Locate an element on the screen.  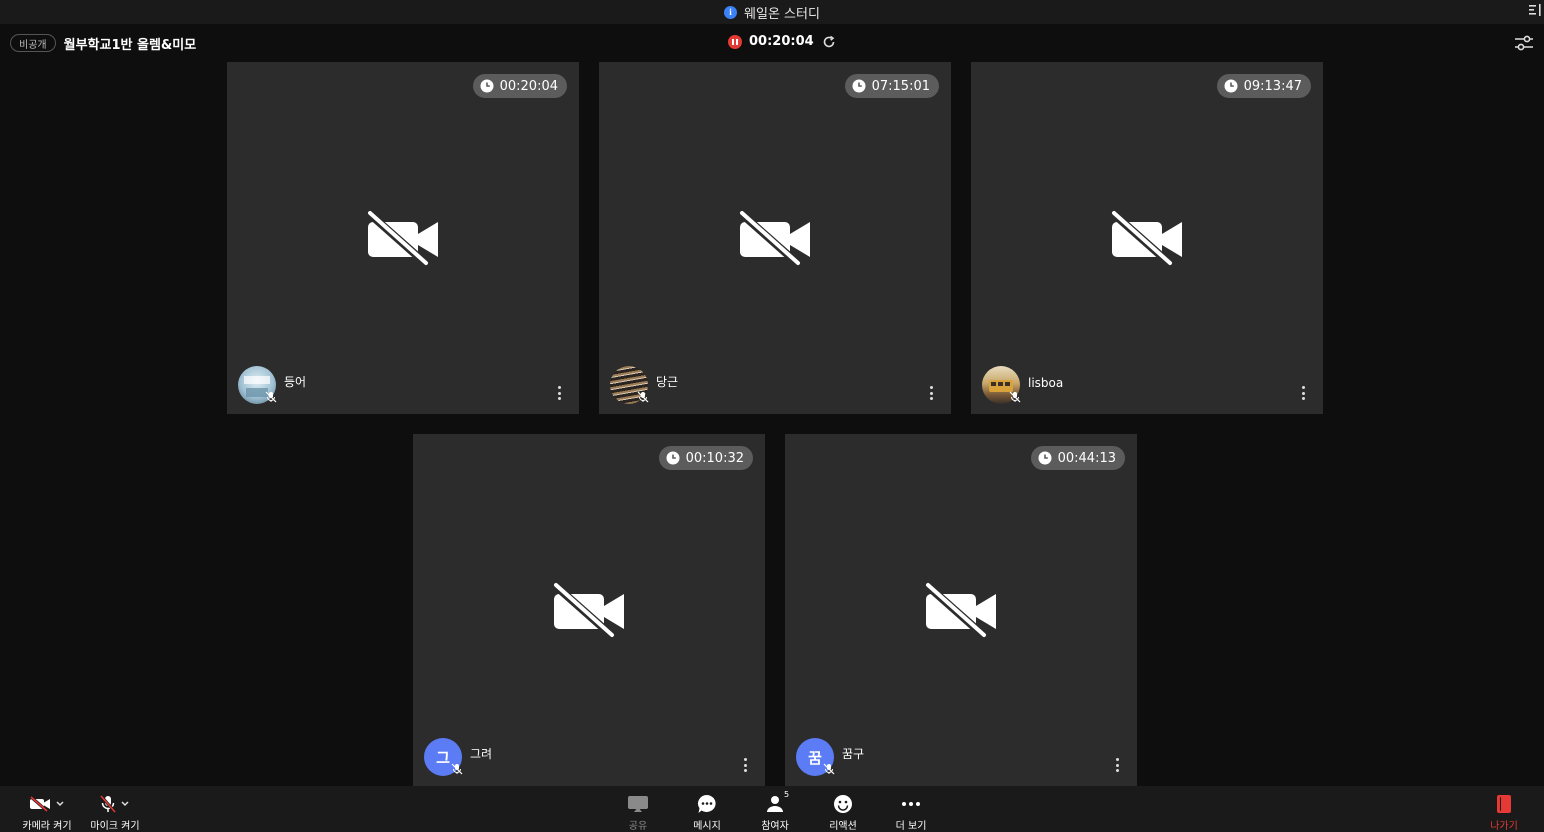
refresh-icon is located at coordinates (829, 42).